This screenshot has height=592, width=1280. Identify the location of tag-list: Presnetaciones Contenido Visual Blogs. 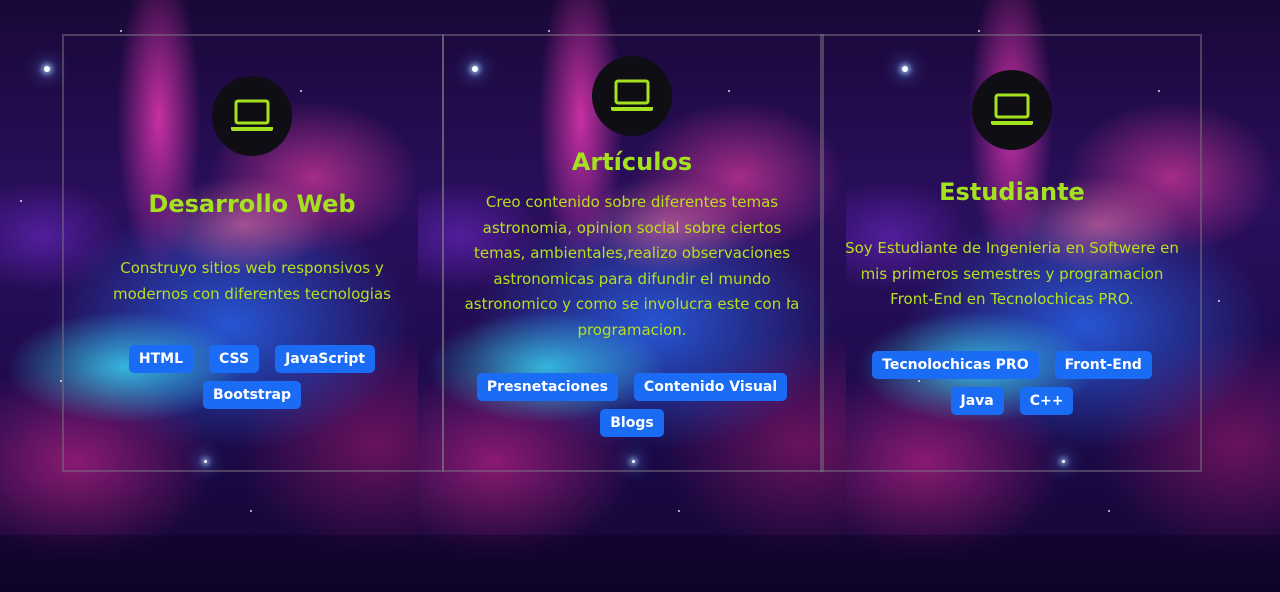
(632, 405).